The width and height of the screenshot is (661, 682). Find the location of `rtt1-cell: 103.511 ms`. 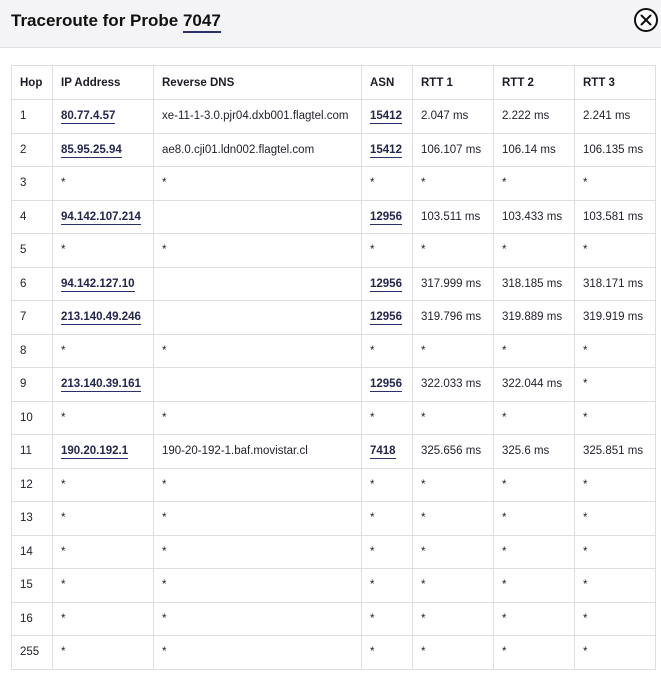

rtt1-cell: 103.511 ms is located at coordinates (453, 216).